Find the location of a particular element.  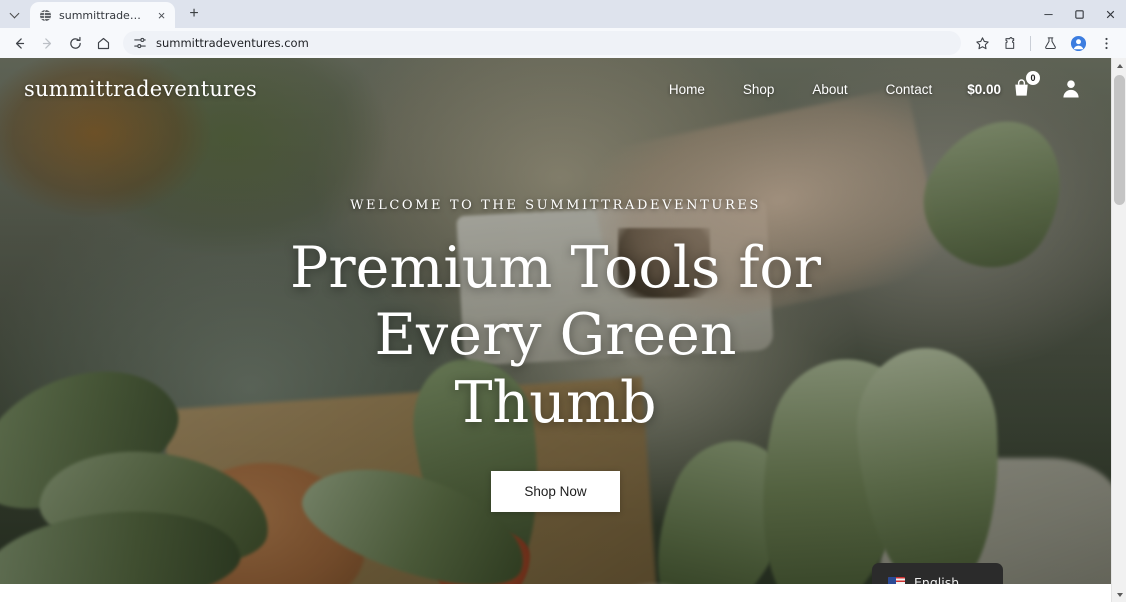

window-controls is located at coordinates (1079, 14).